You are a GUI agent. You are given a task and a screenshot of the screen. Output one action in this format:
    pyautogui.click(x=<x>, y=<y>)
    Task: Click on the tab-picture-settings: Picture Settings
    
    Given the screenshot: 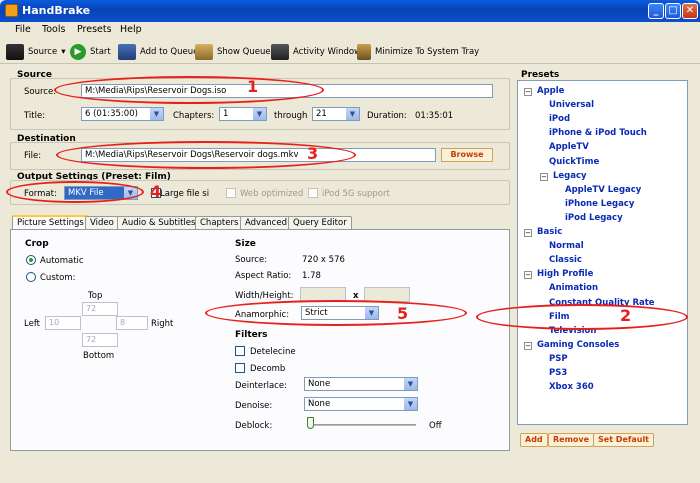 What is the action you would take?
    pyautogui.click(x=50, y=222)
    